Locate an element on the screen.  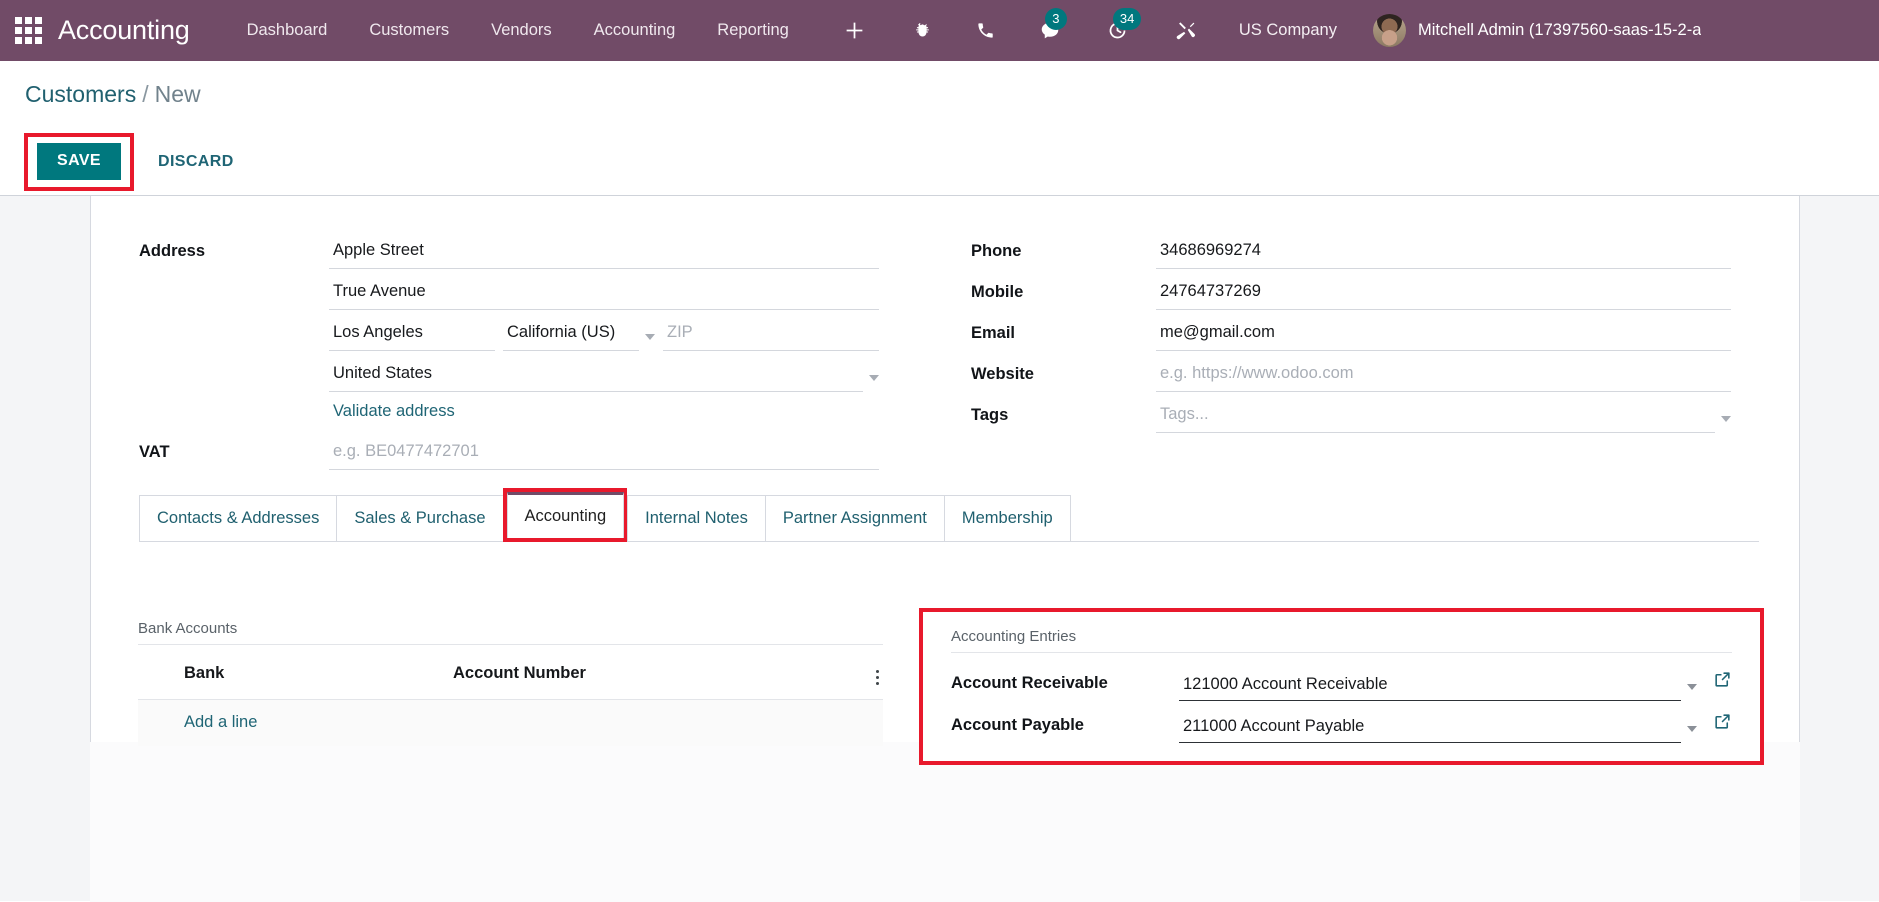
tab-contacts-addresses: Contacts & Addresses is located at coordinates (238, 518).